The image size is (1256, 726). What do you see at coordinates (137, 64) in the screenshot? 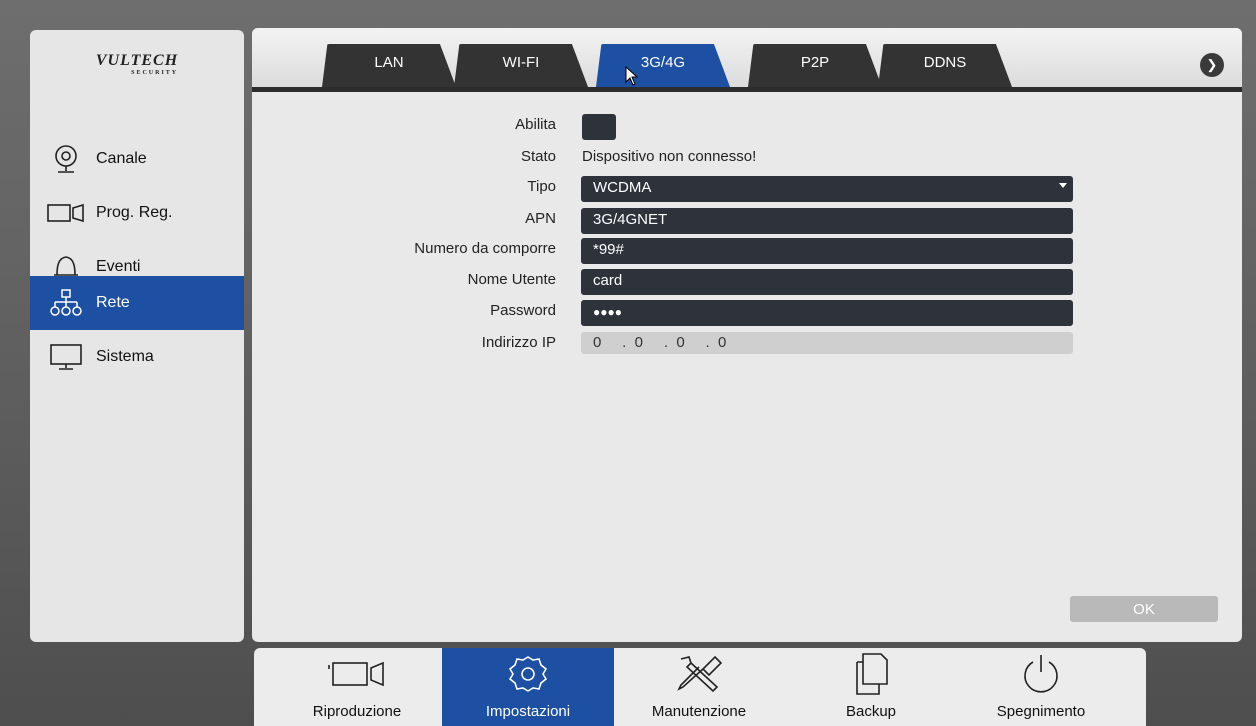
I see `brand-logo: VULTECH SECURITY` at bounding box center [137, 64].